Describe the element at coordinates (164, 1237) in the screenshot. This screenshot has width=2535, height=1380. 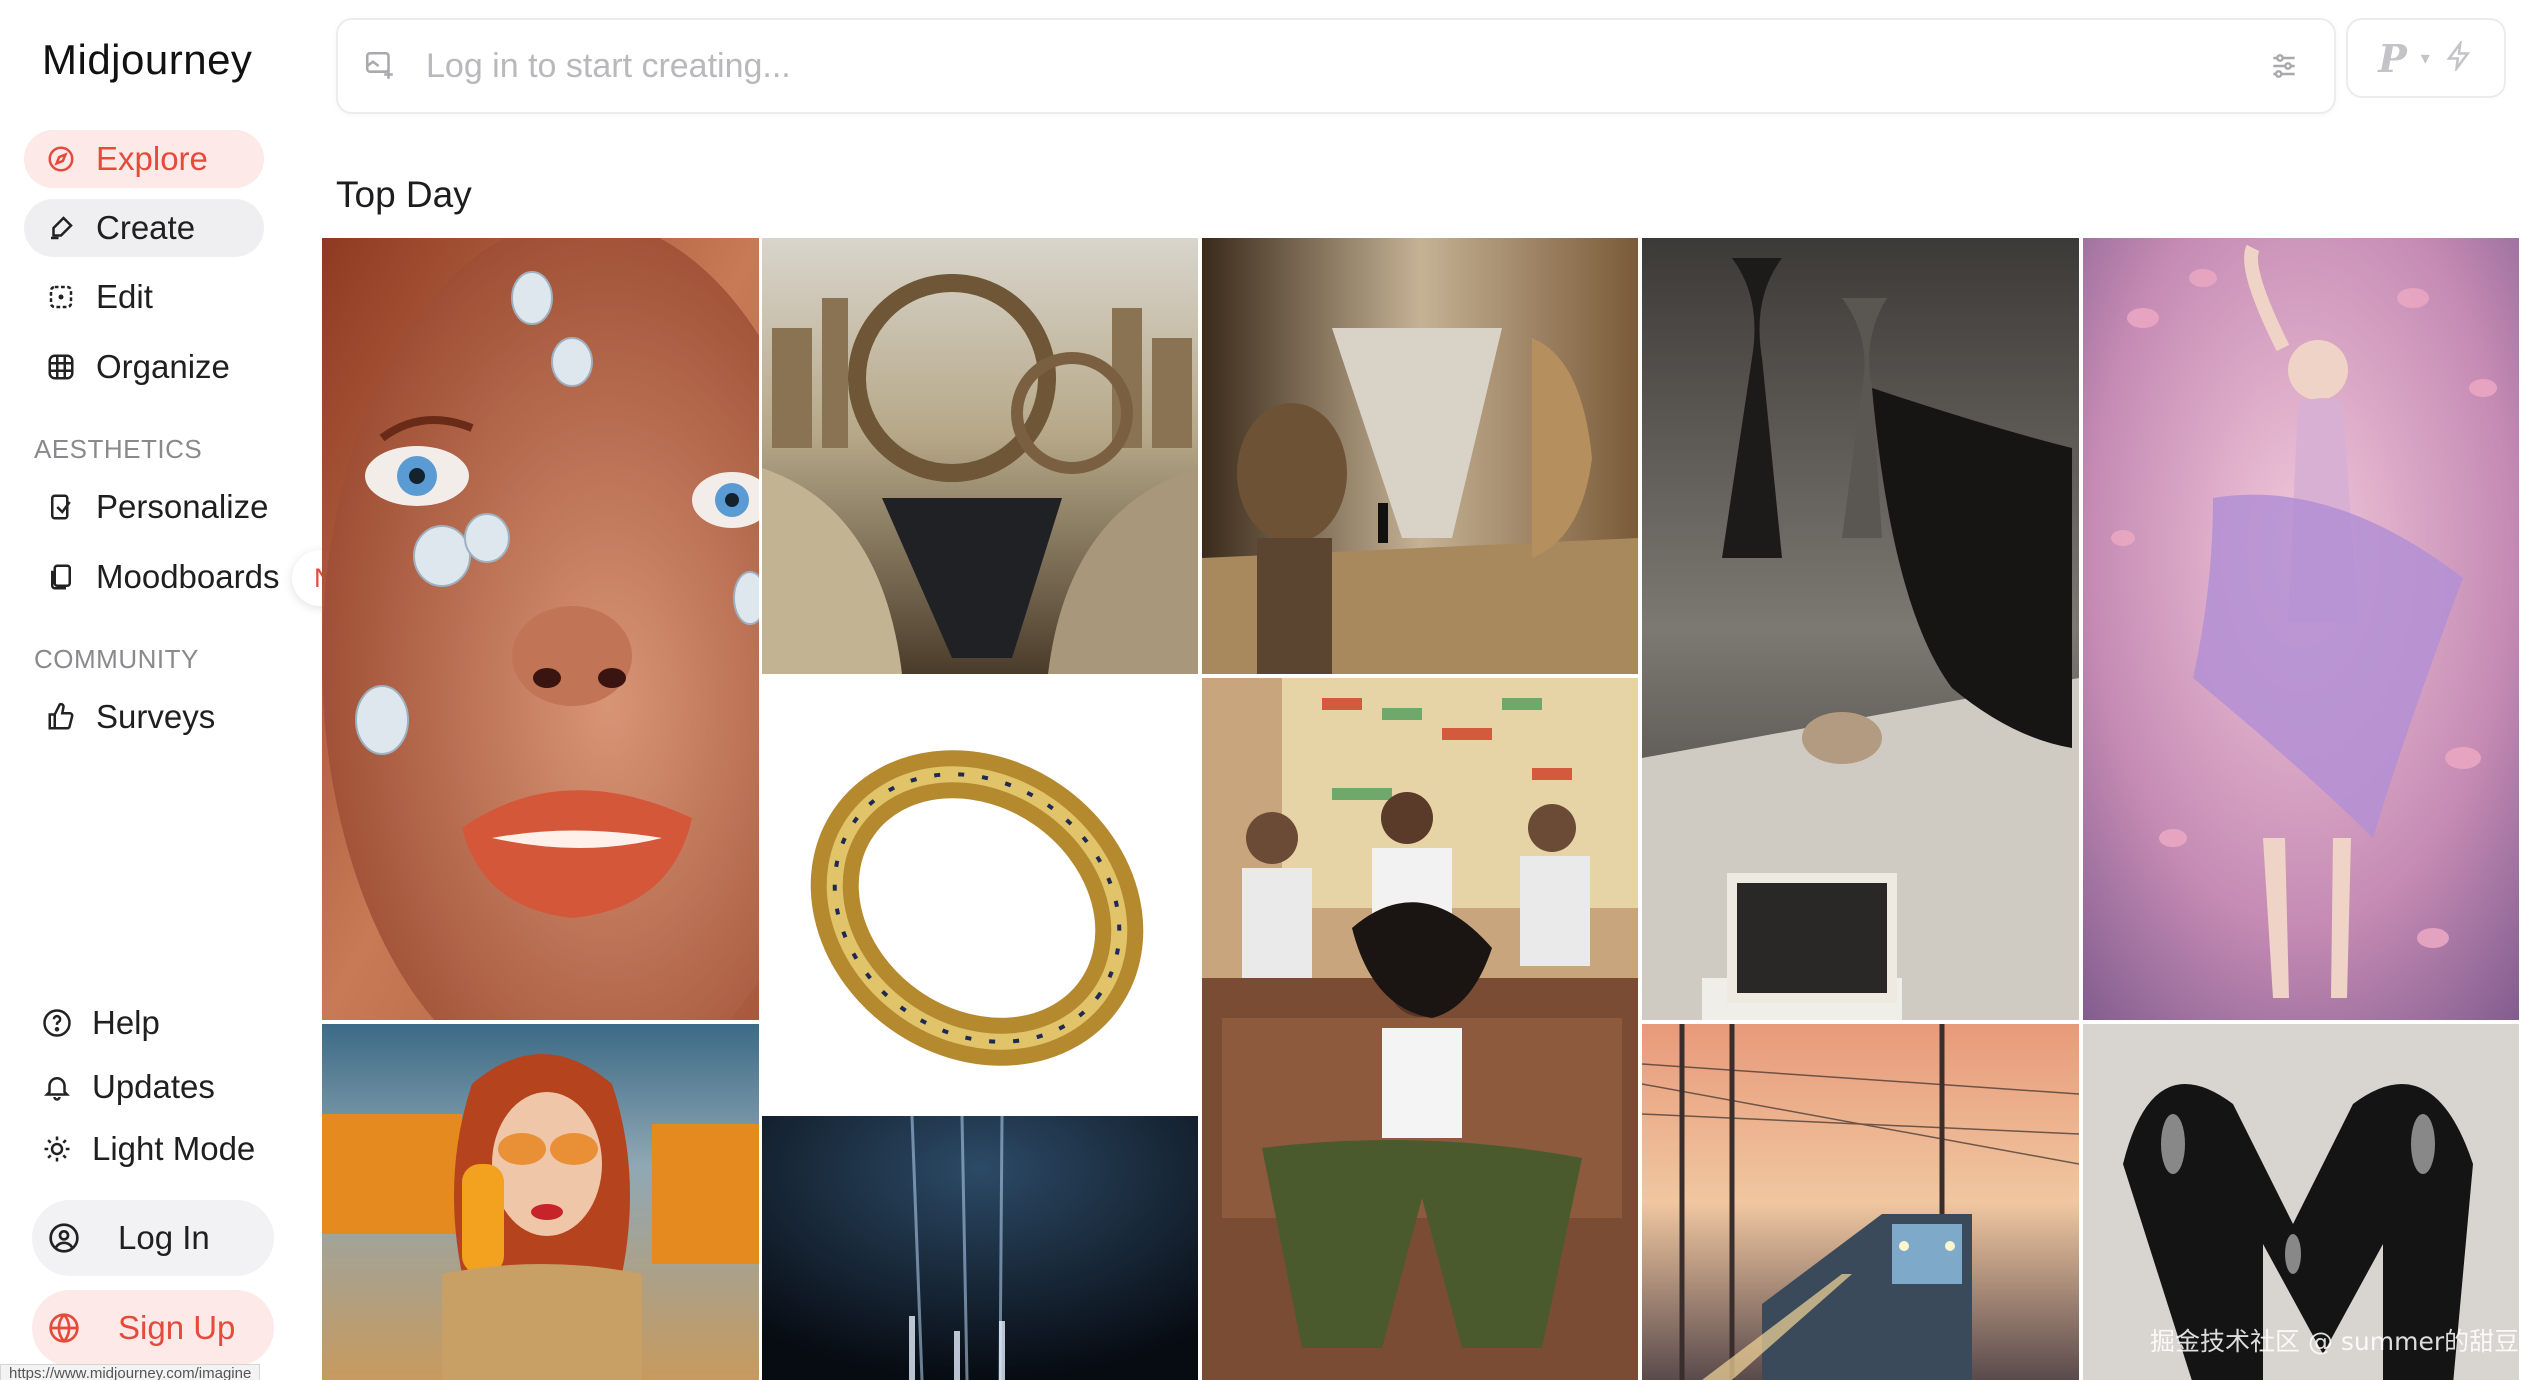
I see `login-label: Log In` at that location.